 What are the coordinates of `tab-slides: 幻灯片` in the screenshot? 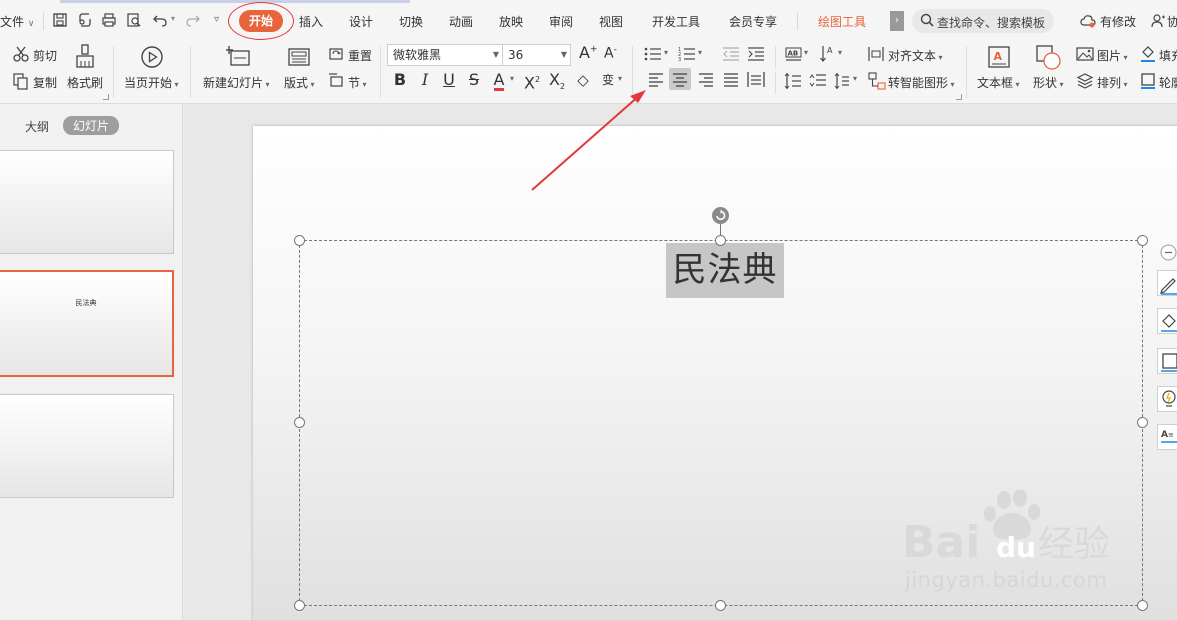 It's located at (91, 125).